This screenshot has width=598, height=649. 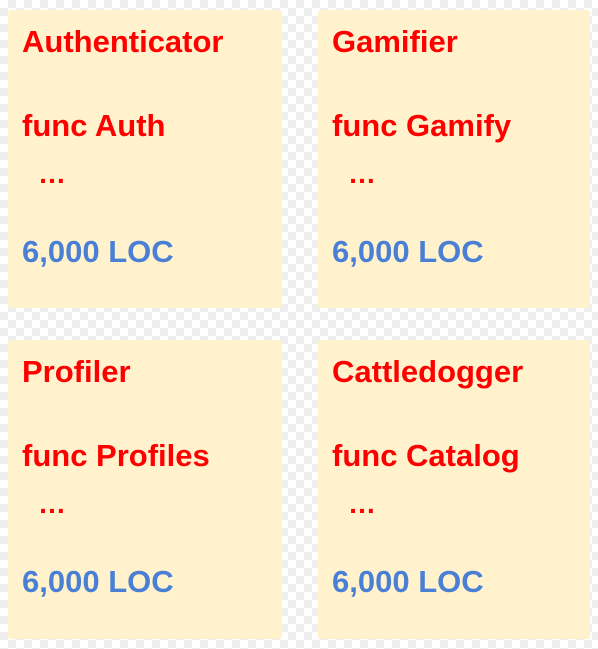 I want to click on service-title: Profiler, so click(x=76, y=371).